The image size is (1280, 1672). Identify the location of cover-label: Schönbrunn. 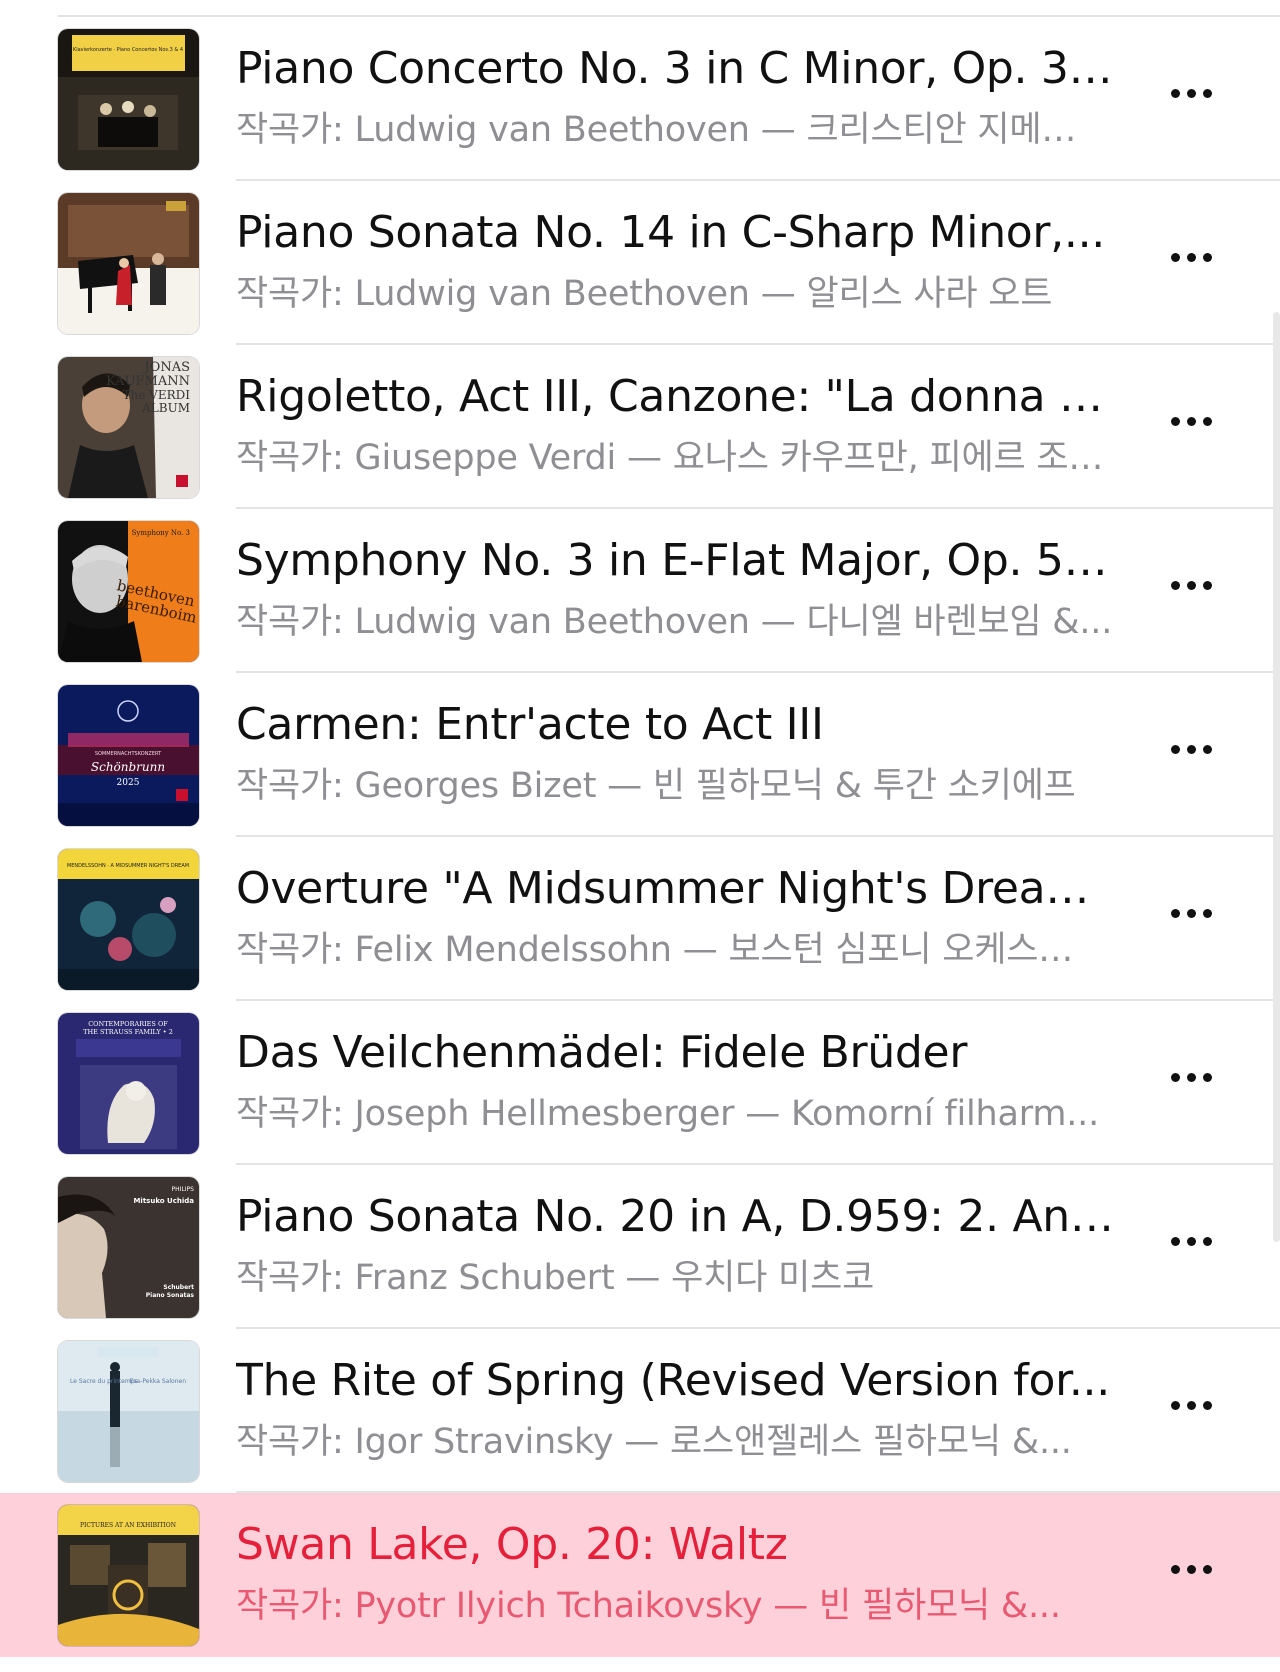
(128, 767).